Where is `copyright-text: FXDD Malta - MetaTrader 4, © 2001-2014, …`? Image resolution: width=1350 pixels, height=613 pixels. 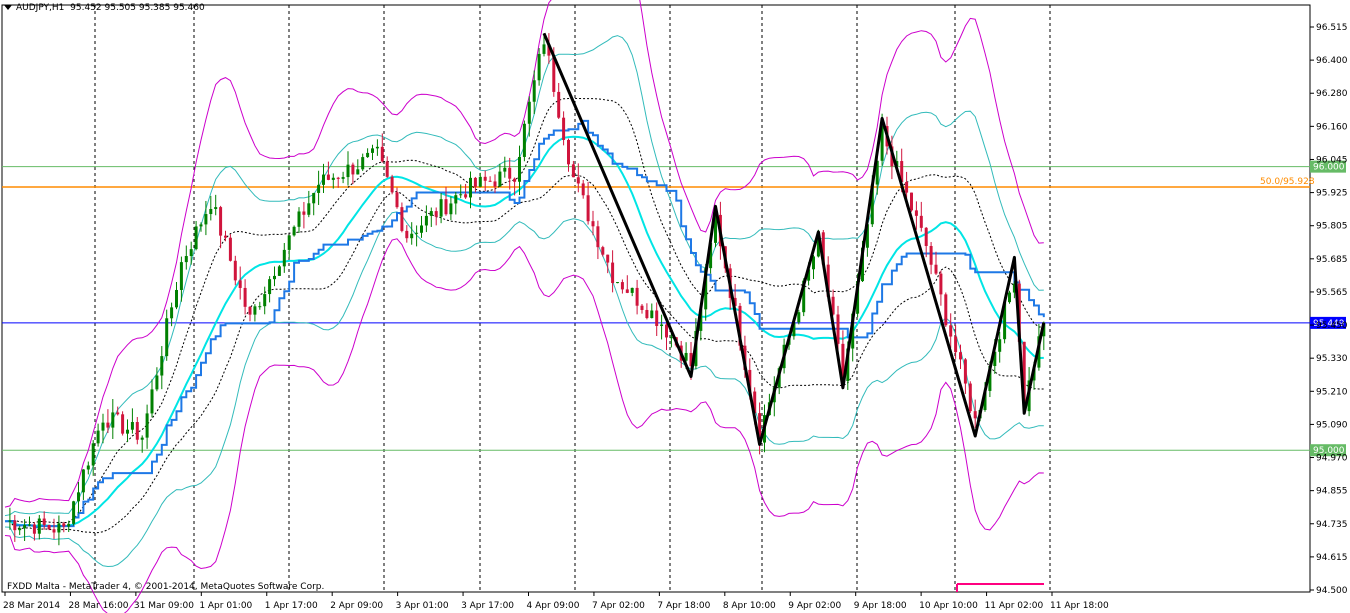 copyright-text: FXDD Malta - MetaTrader 4, © 2001-2014, … is located at coordinates (166, 587).